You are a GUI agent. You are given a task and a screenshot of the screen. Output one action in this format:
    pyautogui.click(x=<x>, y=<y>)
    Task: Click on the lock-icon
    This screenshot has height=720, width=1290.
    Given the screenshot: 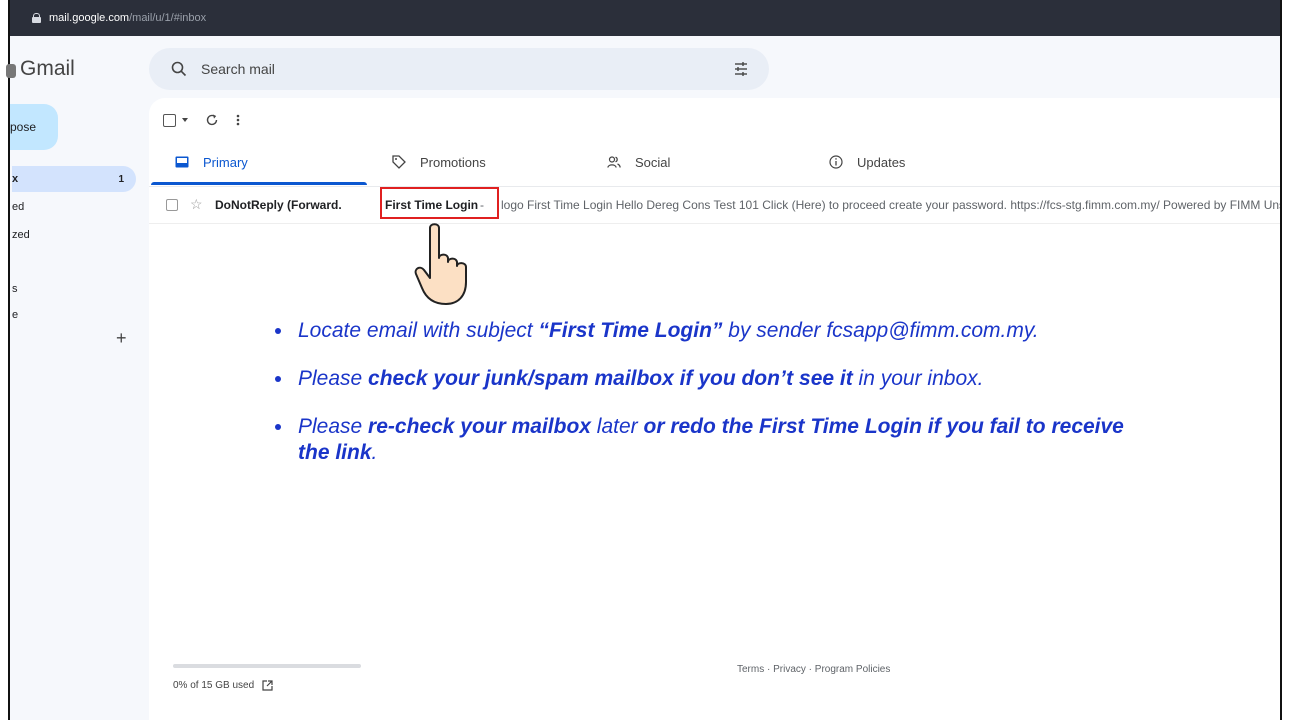 What is the action you would take?
    pyautogui.click(x=36, y=18)
    